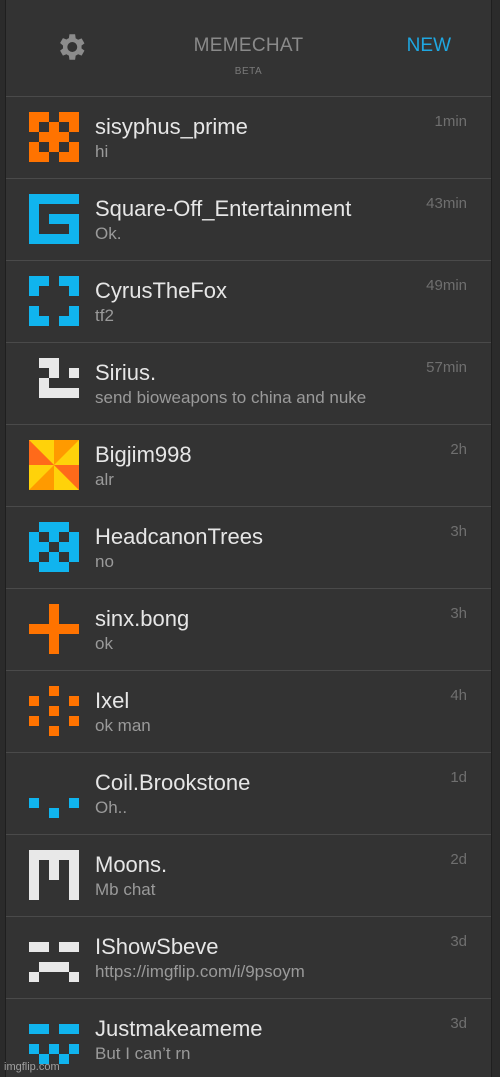  What do you see at coordinates (108, 233) in the screenshot?
I see `chat-last-message: Ok.` at bounding box center [108, 233].